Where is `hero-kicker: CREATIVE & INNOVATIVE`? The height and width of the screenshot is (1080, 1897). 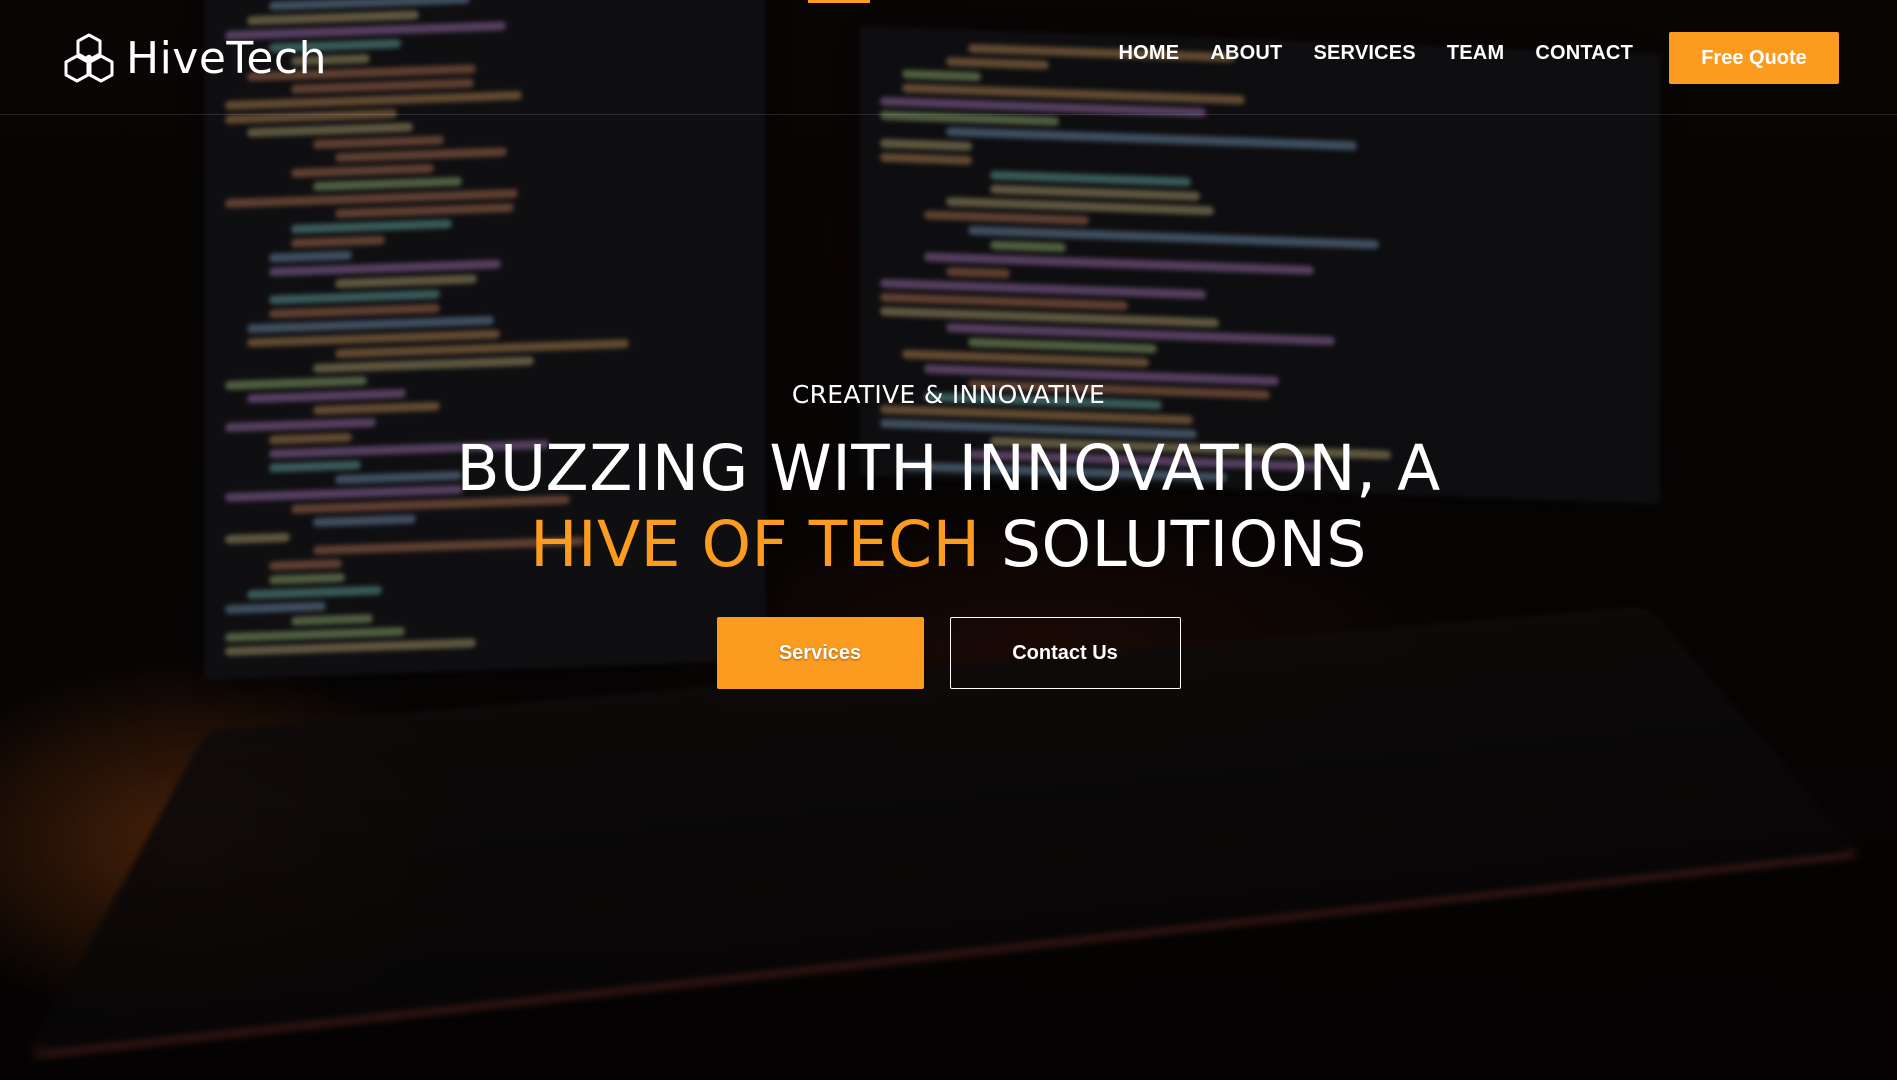 hero-kicker: CREATIVE & INNOVATIVE is located at coordinates (948, 394).